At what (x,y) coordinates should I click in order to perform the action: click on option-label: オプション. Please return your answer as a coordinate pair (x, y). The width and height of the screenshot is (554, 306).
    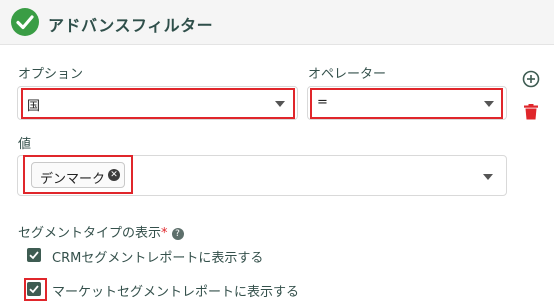
    Looking at the image, I should click on (51, 74).